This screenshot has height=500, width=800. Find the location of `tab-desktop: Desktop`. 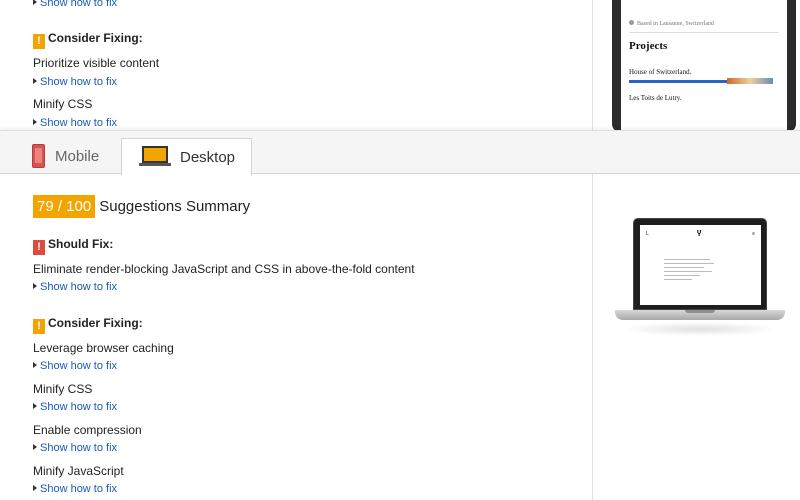

tab-desktop: Desktop is located at coordinates (186, 157).